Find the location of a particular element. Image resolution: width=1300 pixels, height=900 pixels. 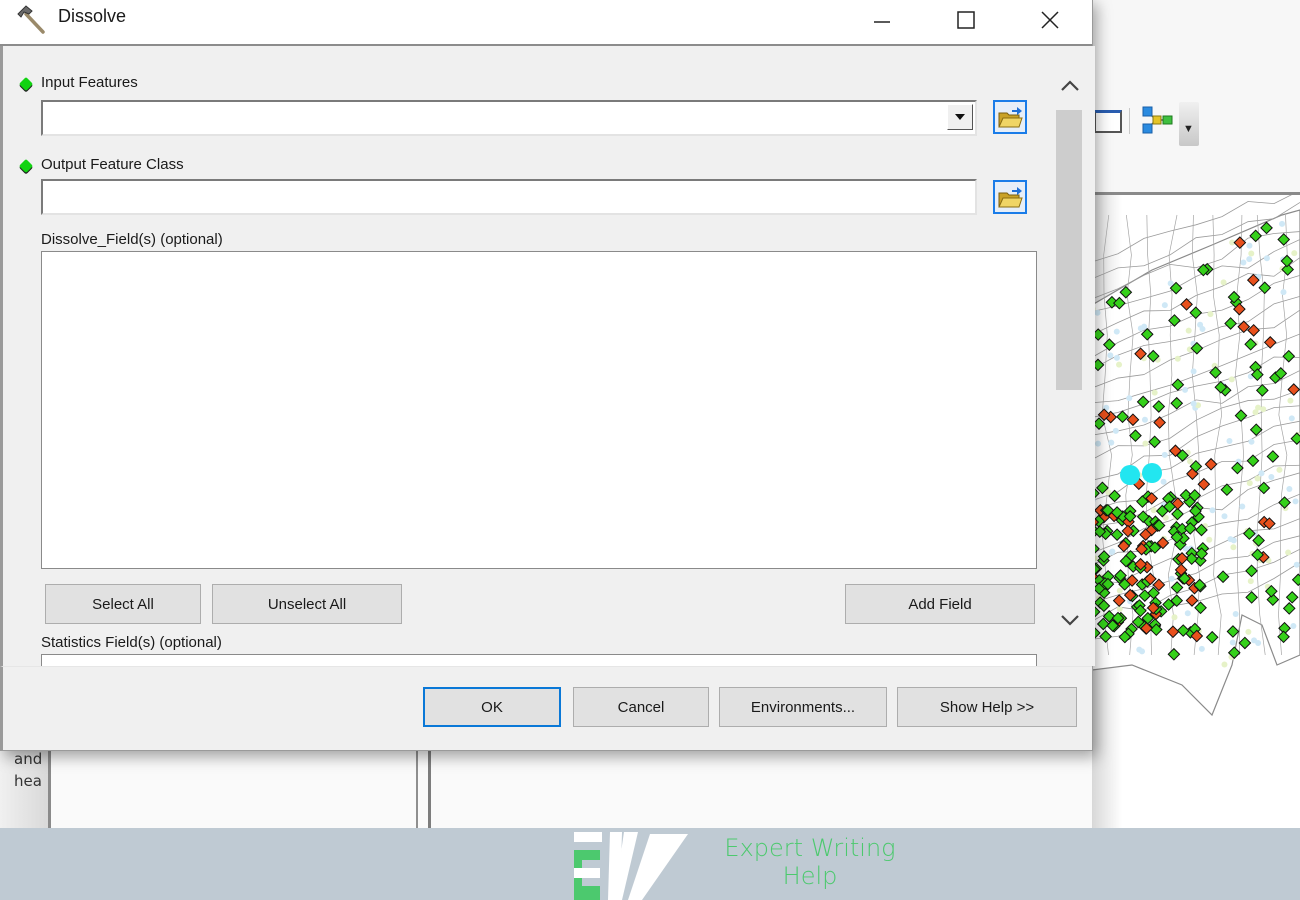

window-tool-icon is located at coordinates (1108, 121).